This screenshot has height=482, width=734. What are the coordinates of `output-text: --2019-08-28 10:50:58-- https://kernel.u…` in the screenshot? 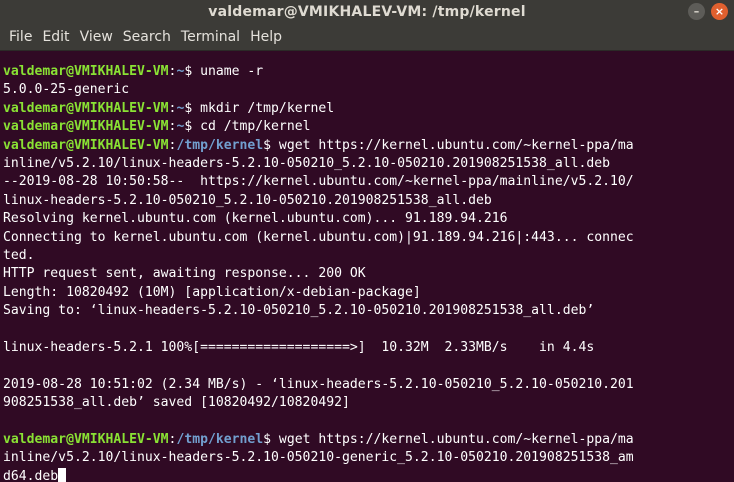 It's located at (318, 182).